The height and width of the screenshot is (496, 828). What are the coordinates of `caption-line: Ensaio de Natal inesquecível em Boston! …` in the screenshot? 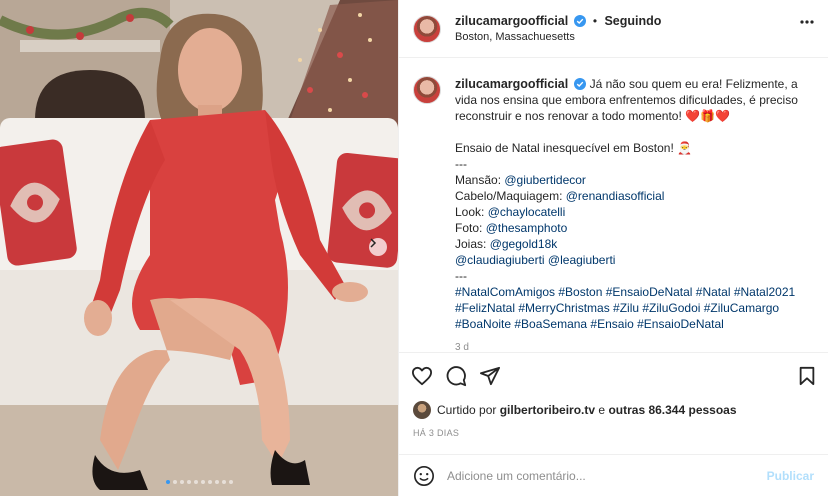 It's located at (574, 148).